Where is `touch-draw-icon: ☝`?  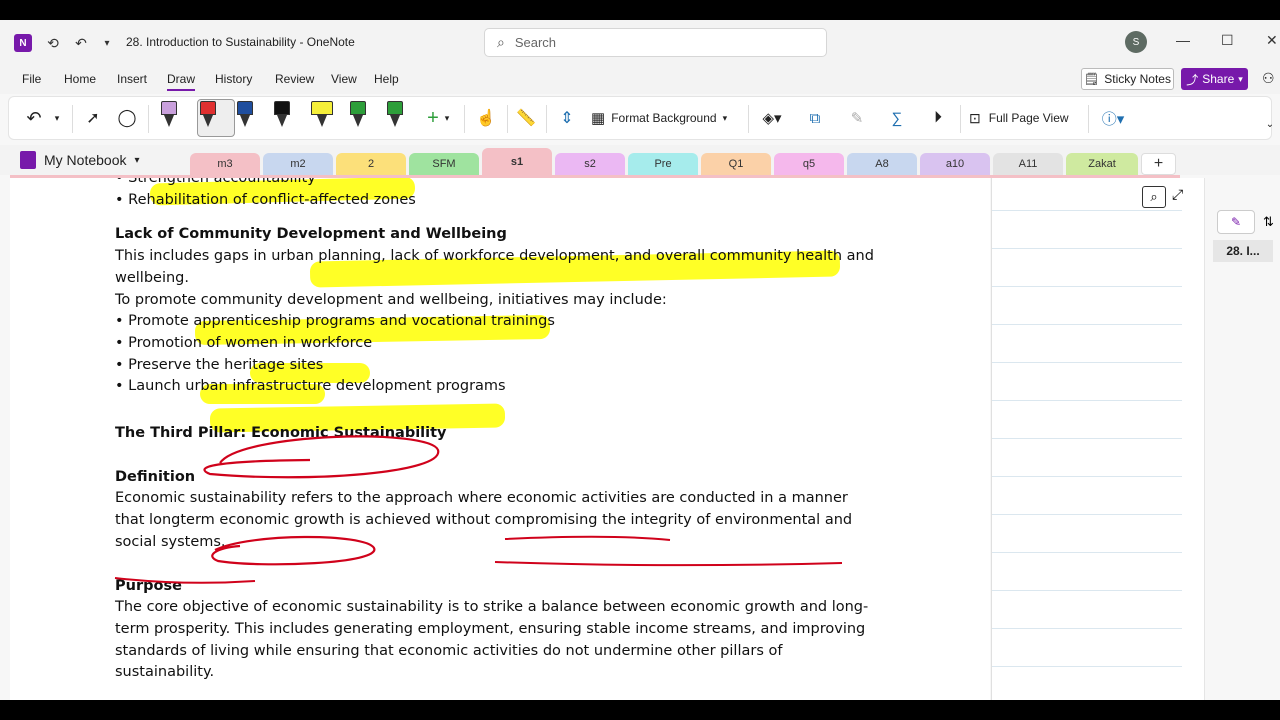 touch-draw-icon: ☝ is located at coordinates (486, 118).